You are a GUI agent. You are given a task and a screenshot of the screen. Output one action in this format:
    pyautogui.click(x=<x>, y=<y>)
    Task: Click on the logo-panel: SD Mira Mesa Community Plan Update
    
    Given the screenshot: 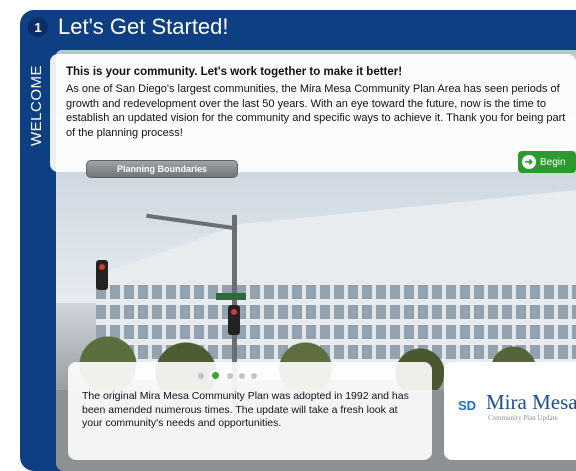 What is the action you would take?
    pyautogui.click(x=510, y=411)
    